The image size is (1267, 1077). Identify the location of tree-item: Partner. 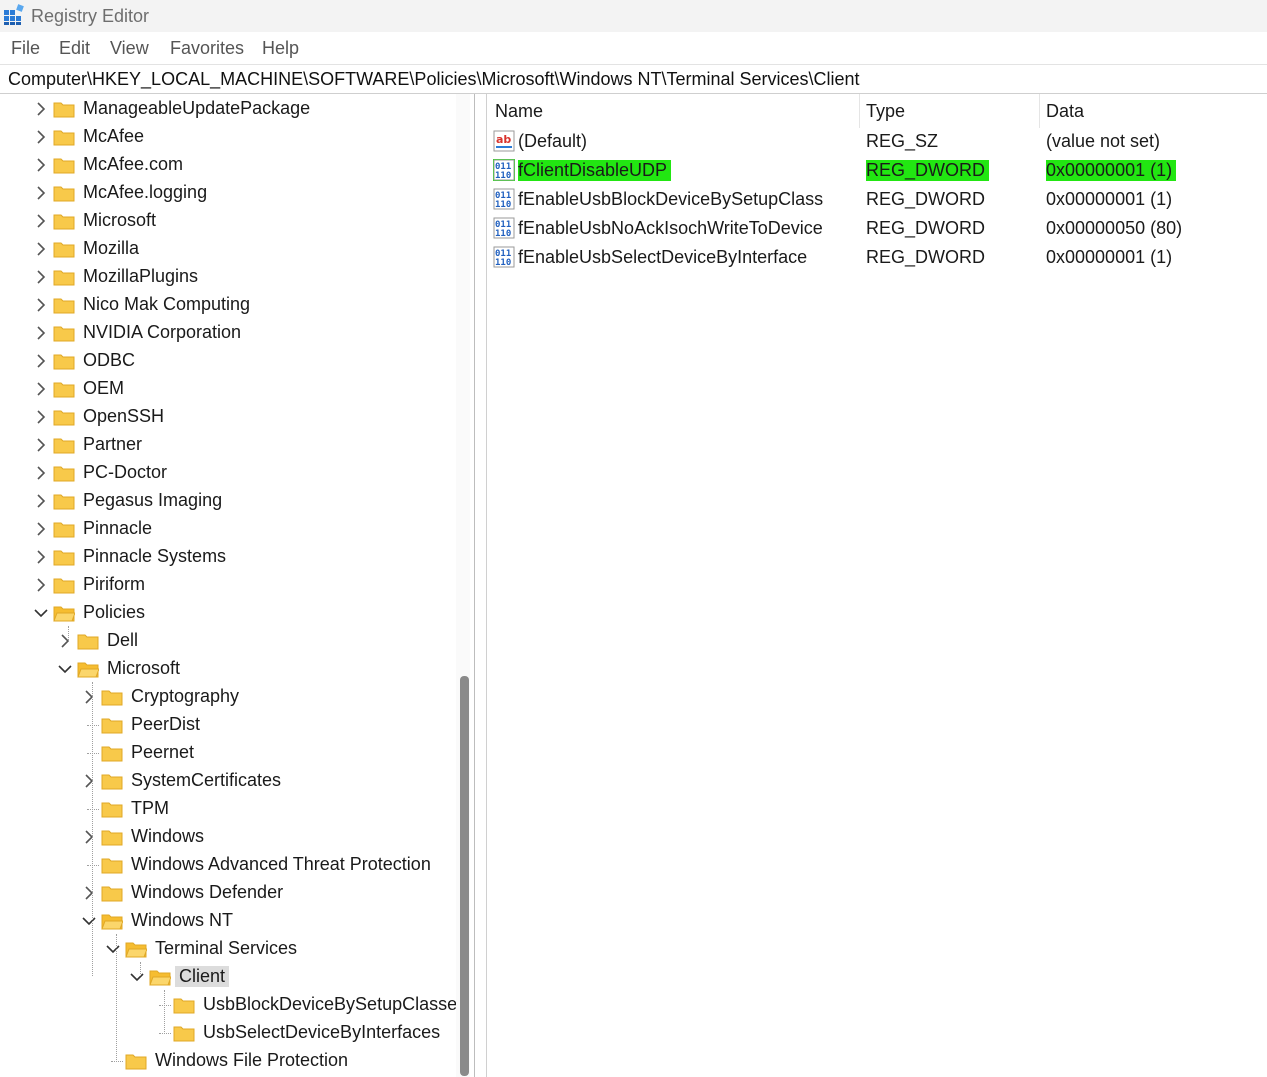
(235, 446).